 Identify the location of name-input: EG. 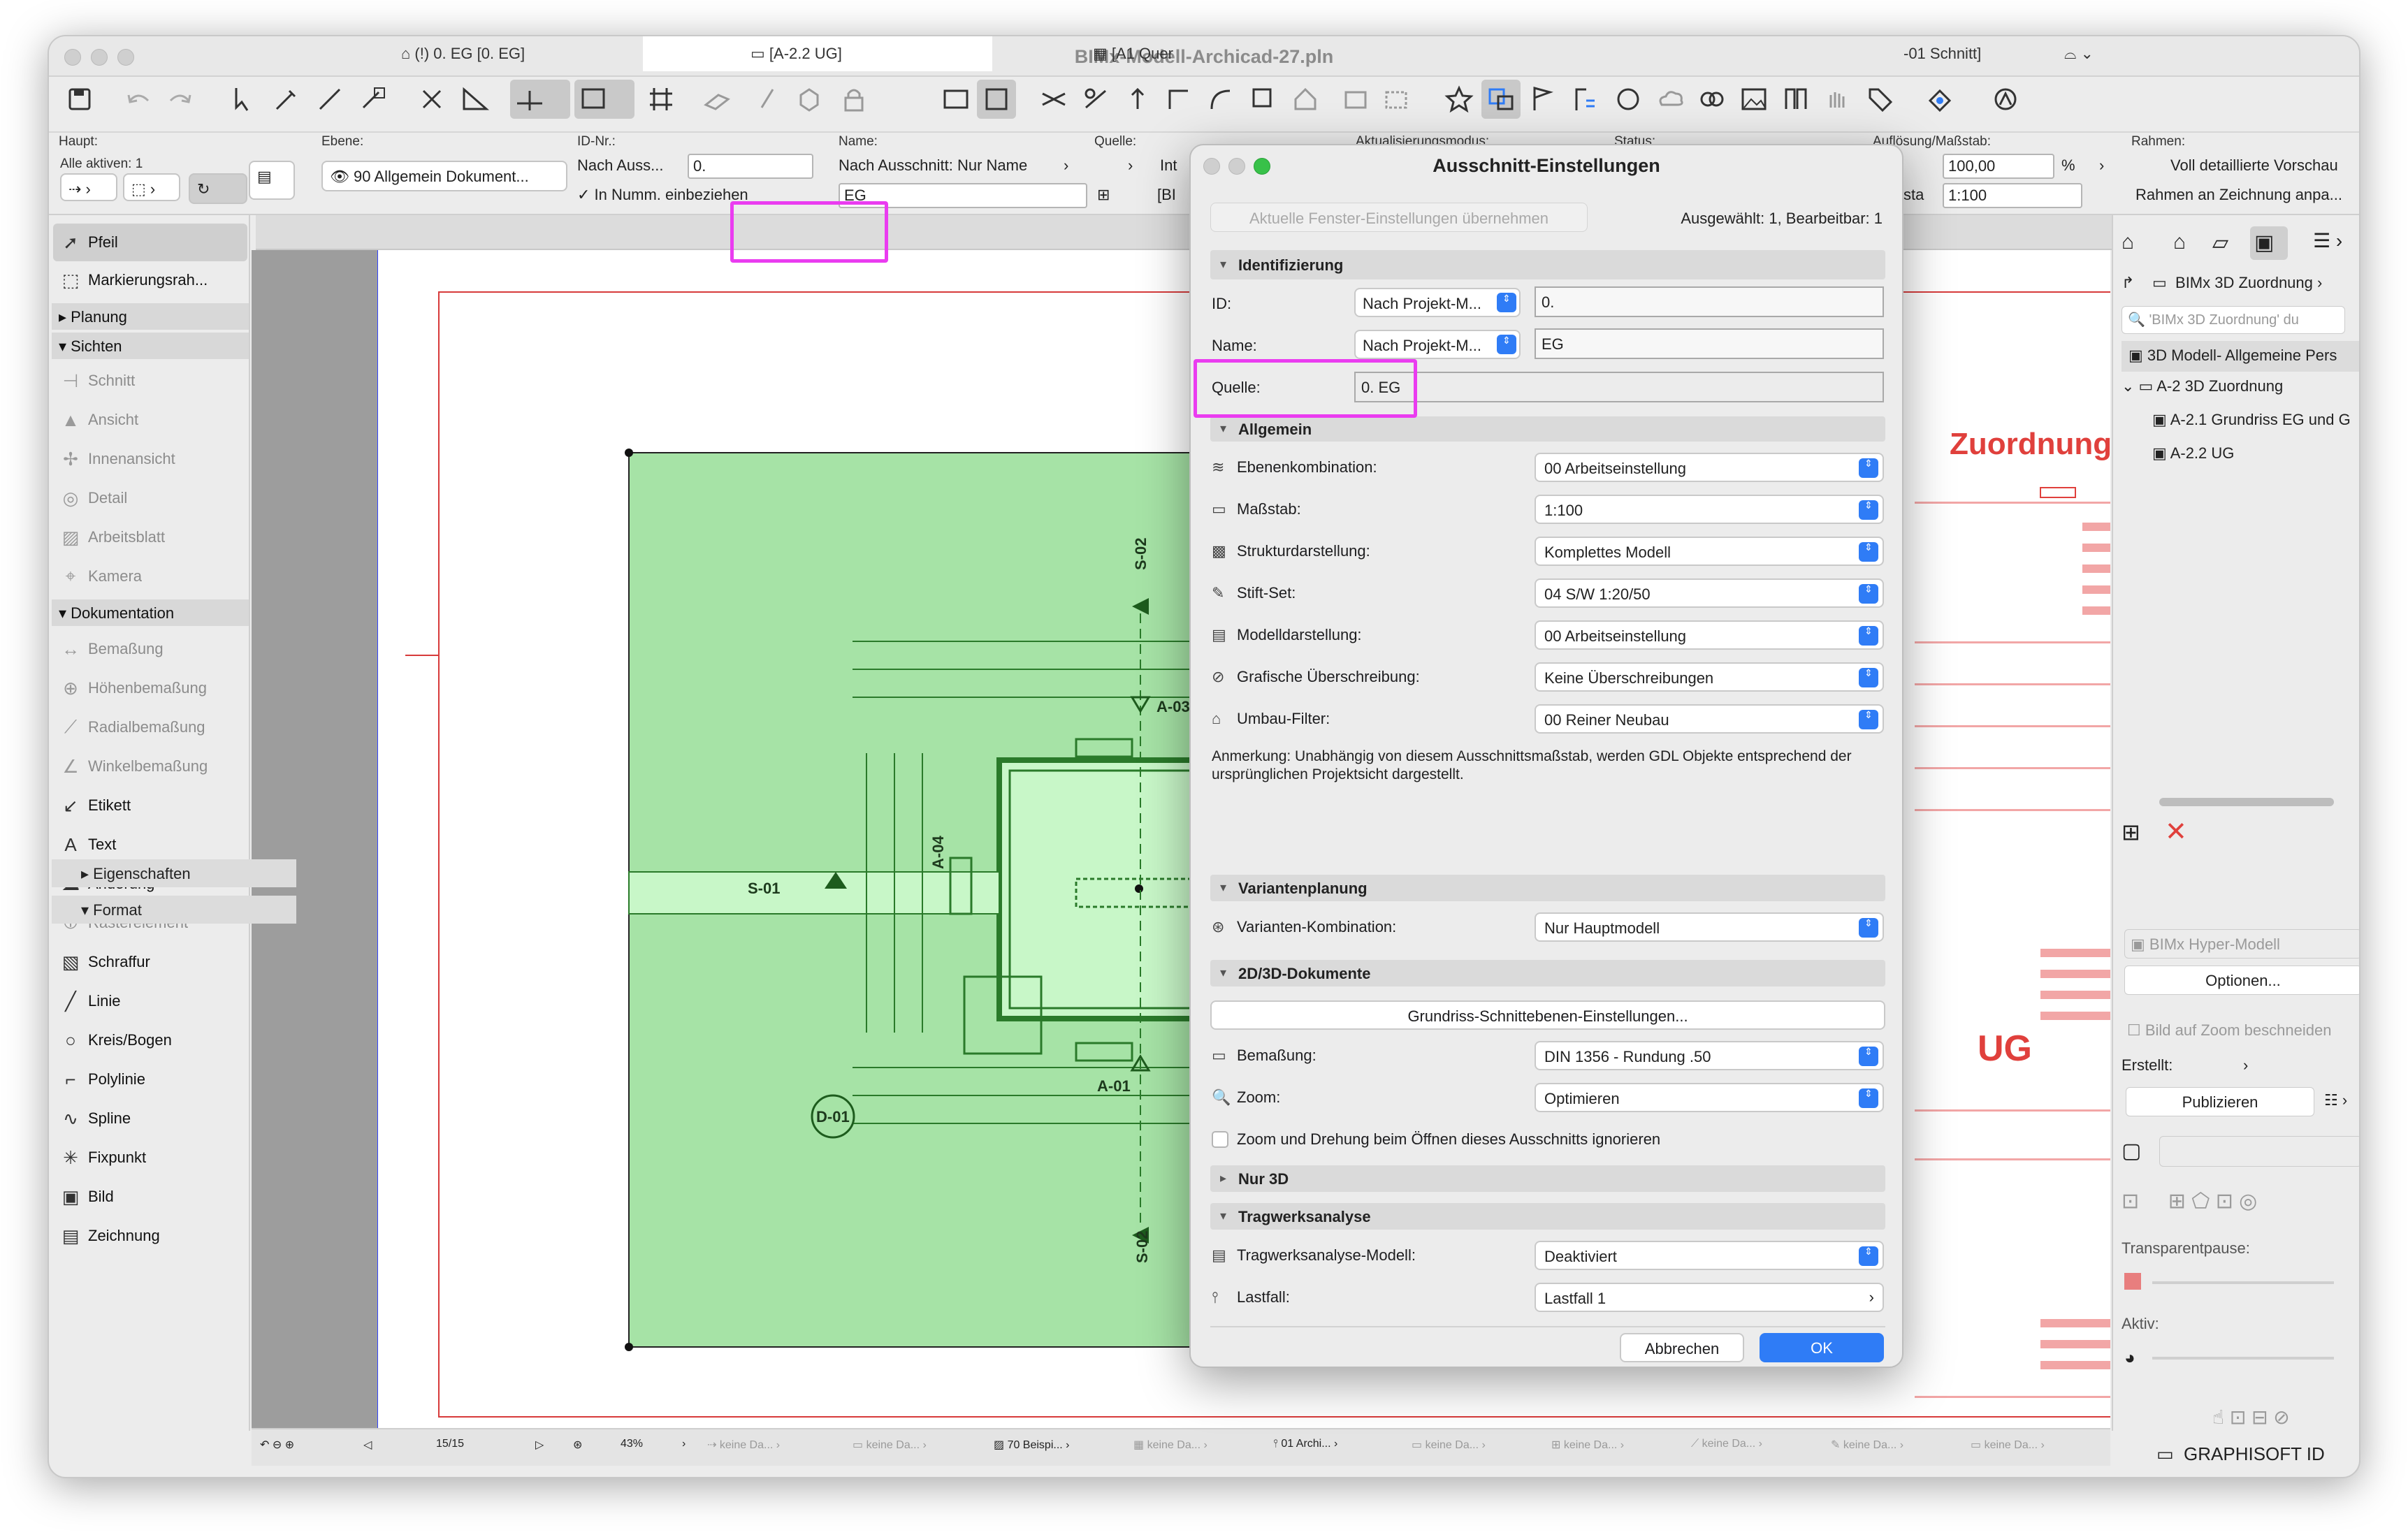
(1709, 343).